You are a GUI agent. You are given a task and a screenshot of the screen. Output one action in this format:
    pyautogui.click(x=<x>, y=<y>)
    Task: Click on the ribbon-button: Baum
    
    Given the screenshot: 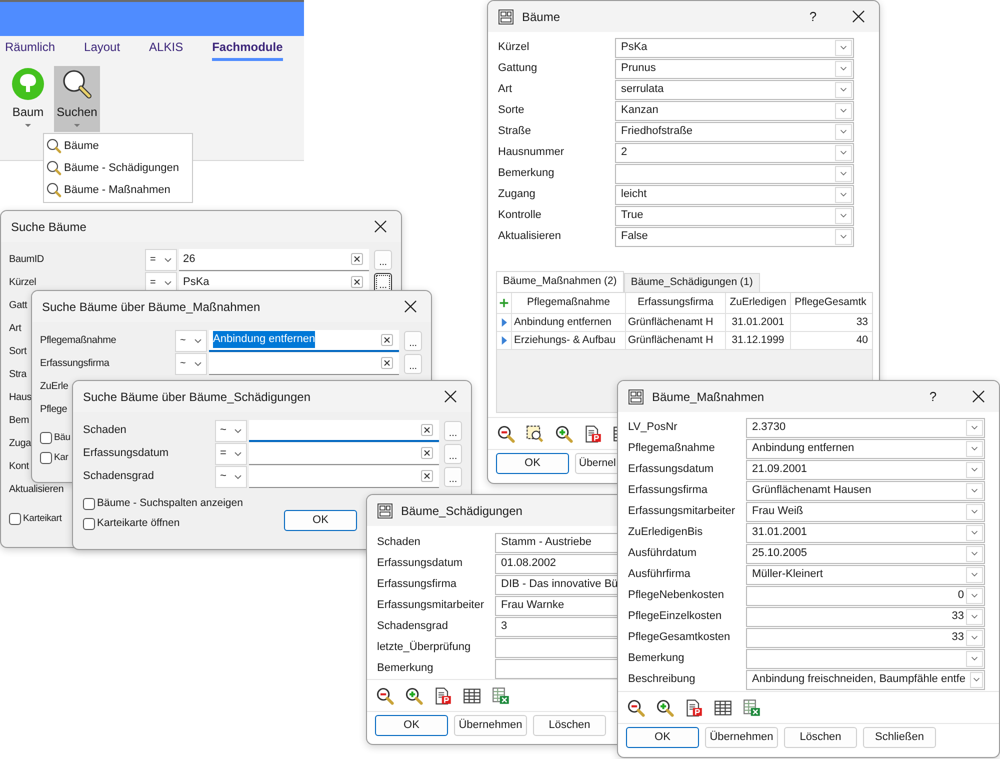 What is the action you would take?
    pyautogui.click(x=28, y=99)
    